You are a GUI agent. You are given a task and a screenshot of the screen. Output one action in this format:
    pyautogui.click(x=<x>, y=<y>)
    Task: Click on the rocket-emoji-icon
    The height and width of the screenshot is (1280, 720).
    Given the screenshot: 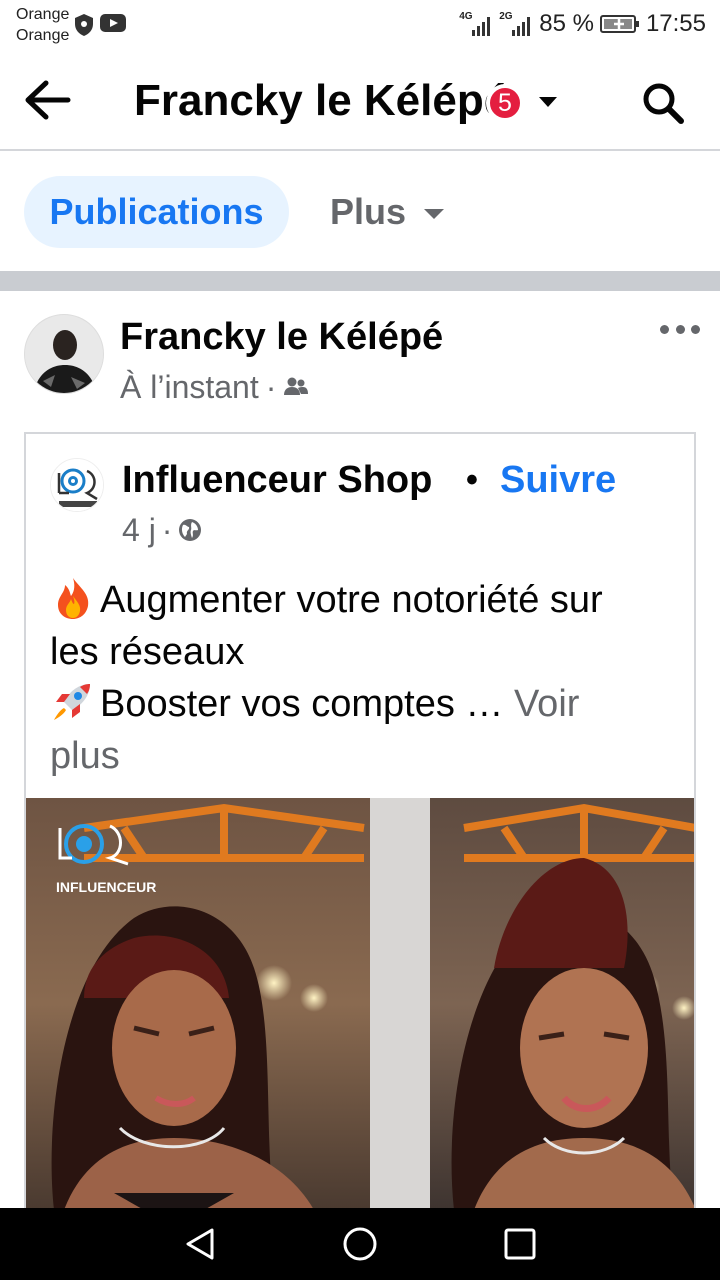 What is the action you would take?
    pyautogui.click(x=72, y=702)
    